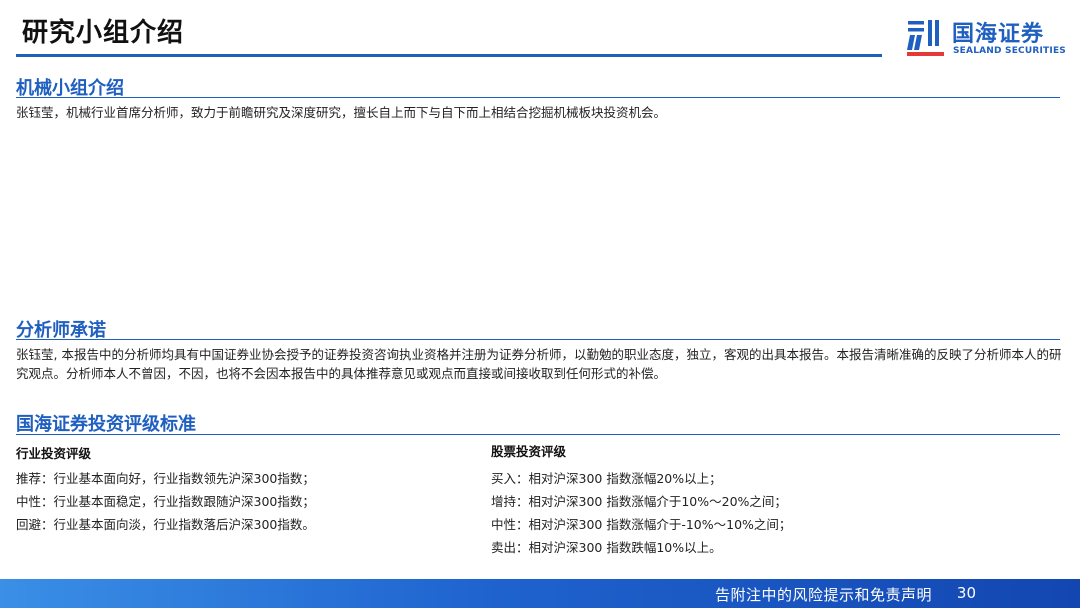  Describe the element at coordinates (639, 501) in the screenshot. I see `list-item: 增持：相对沪深300 指数涨幅介于10%～20%之间；` at that location.